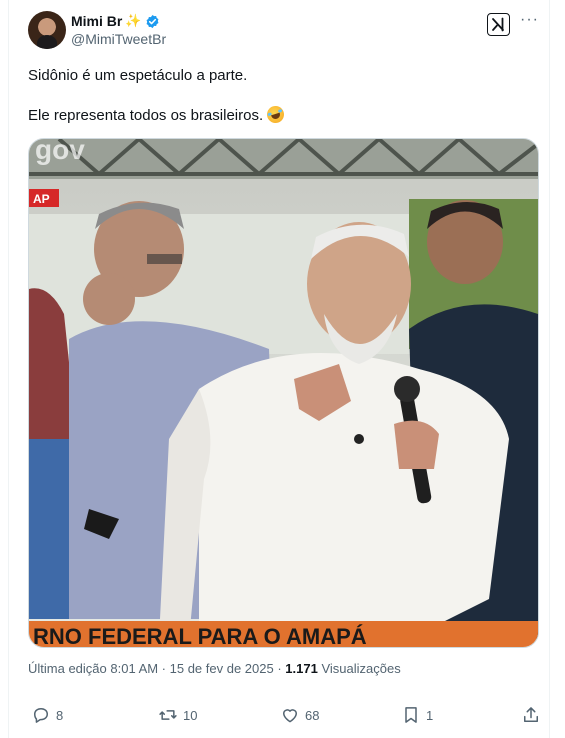  Describe the element at coordinates (361, 668) in the screenshot. I see `views-label: Visualizações` at that location.